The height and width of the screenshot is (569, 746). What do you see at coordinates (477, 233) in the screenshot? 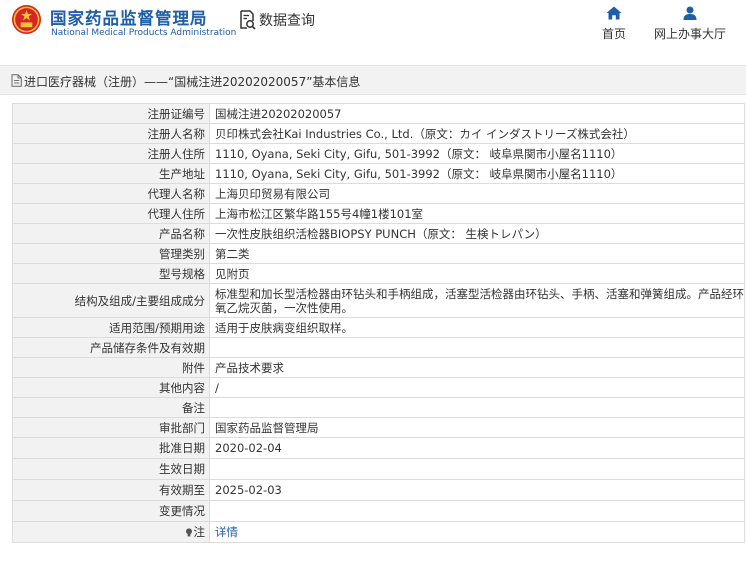
I see `row-value: 一次性皮肤组织活检器BIOPSY PUNCH（原文： 生検トレパン）` at bounding box center [477, 233].